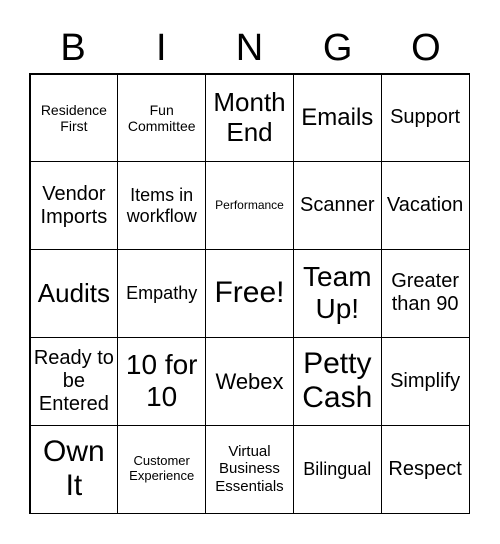 The height and width of the screenshot is (544, 500). What do you see at coordinates (425, 206) in the screenshot?
I see `bingo-cell: Vacation` at bounding box center [425, 206].